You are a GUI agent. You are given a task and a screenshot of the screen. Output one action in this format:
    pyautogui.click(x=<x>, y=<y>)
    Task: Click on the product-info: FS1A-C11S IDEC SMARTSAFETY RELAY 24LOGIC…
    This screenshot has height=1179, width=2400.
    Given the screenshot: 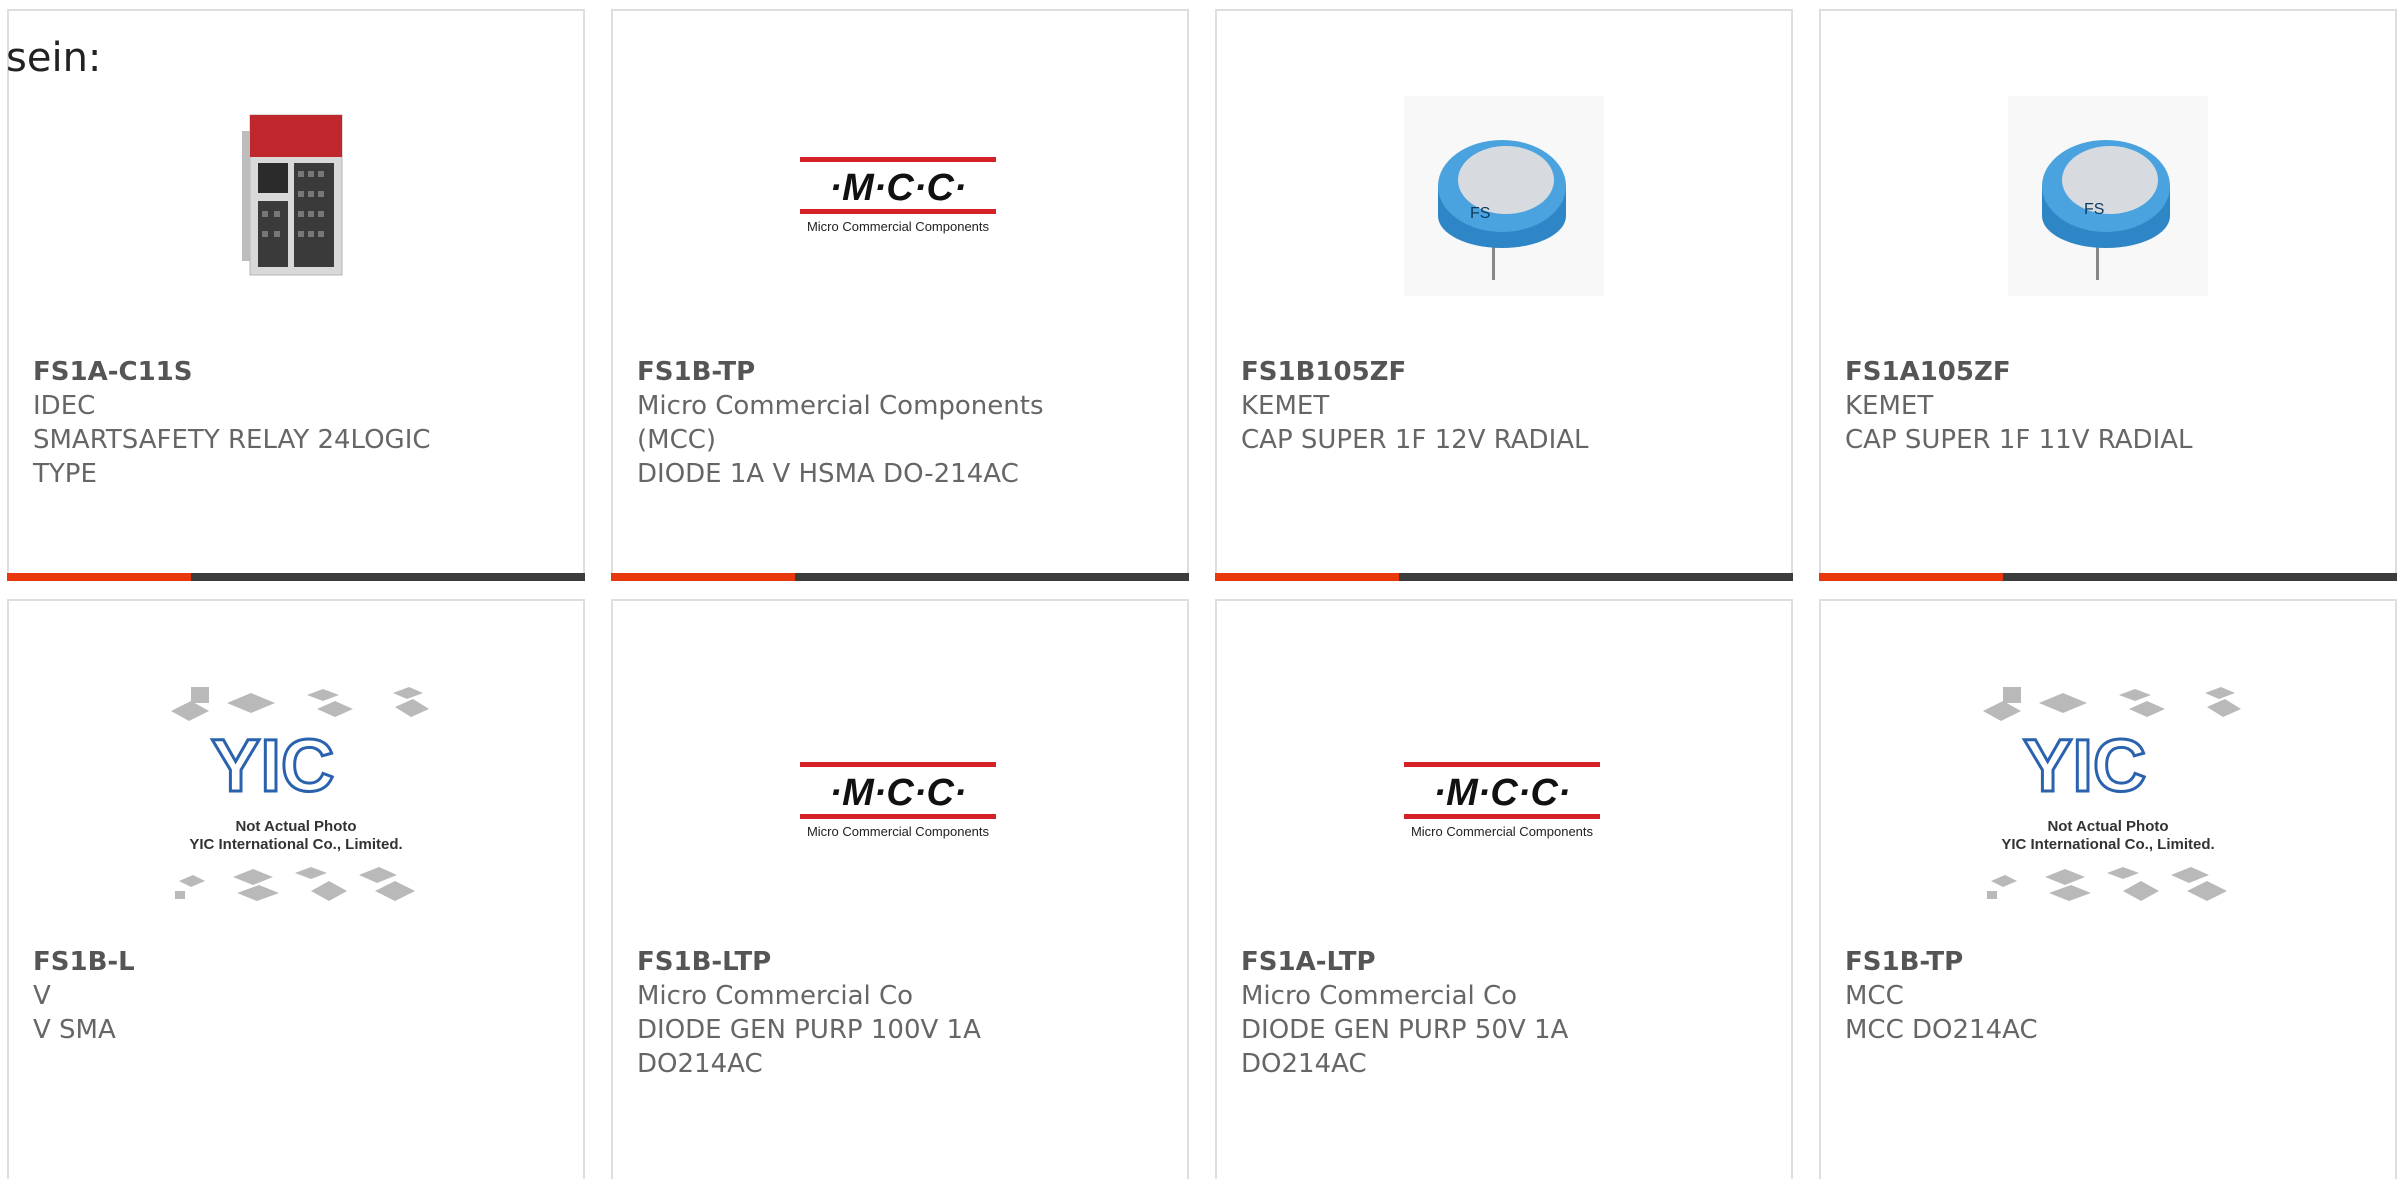 What is the action you would take?
    pyautogui.click(x=298, y=423)
    